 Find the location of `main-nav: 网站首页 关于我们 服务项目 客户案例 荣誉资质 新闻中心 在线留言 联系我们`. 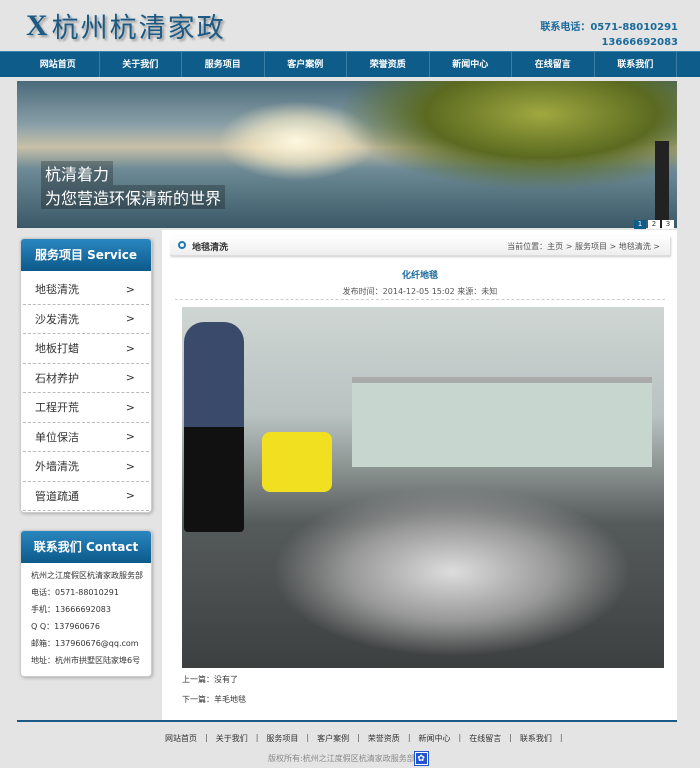

main-nav: 网站首页 关于我们 服务项目 客户案例 荣誉资质 新闻中心 在线留言 联系我们 is located at coordinates (350, 64).